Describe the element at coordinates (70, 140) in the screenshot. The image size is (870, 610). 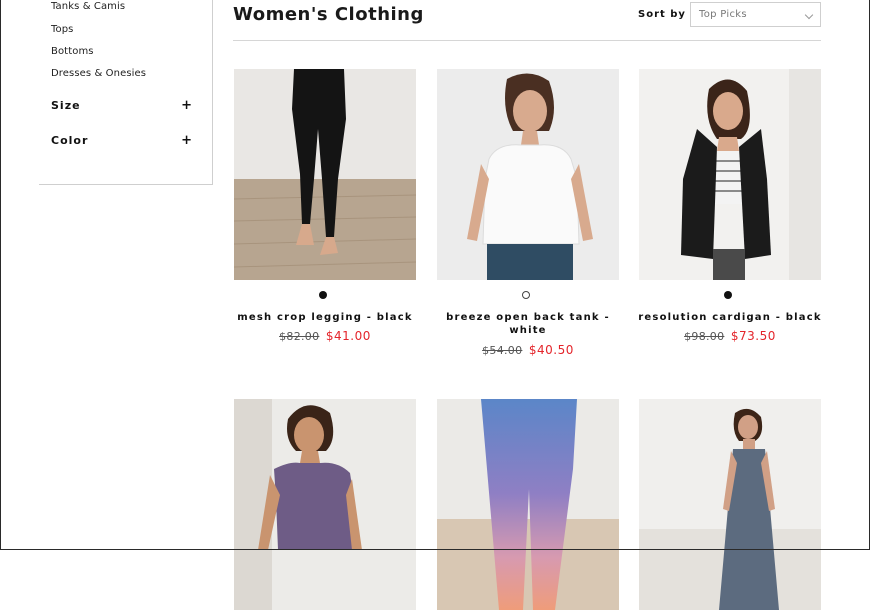
I see `filter-color-label: Color` at that location.